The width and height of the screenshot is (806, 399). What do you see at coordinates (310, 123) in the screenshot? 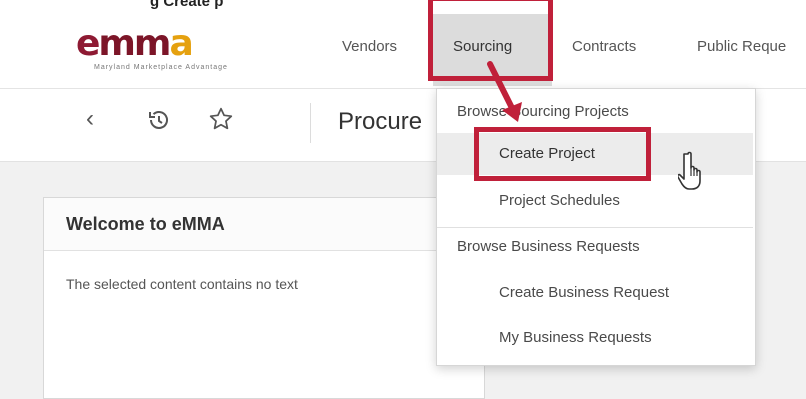
I see `toolbar-separator` at bounding box center [310, 123].